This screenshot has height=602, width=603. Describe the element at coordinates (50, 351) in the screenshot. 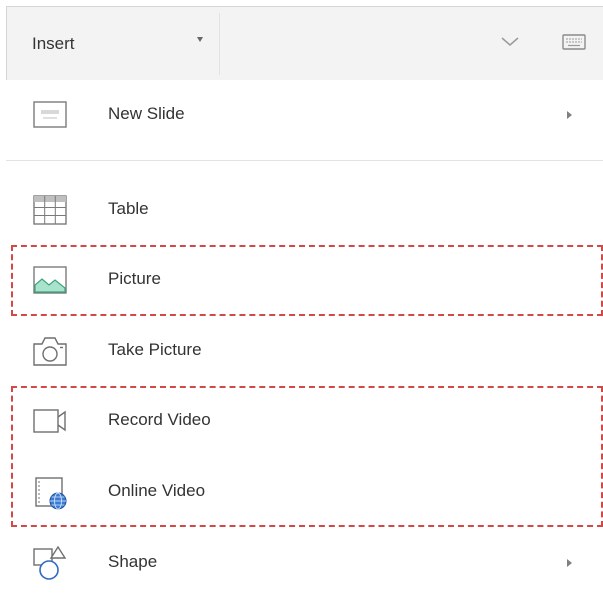

I see `camera-icon` at that location.